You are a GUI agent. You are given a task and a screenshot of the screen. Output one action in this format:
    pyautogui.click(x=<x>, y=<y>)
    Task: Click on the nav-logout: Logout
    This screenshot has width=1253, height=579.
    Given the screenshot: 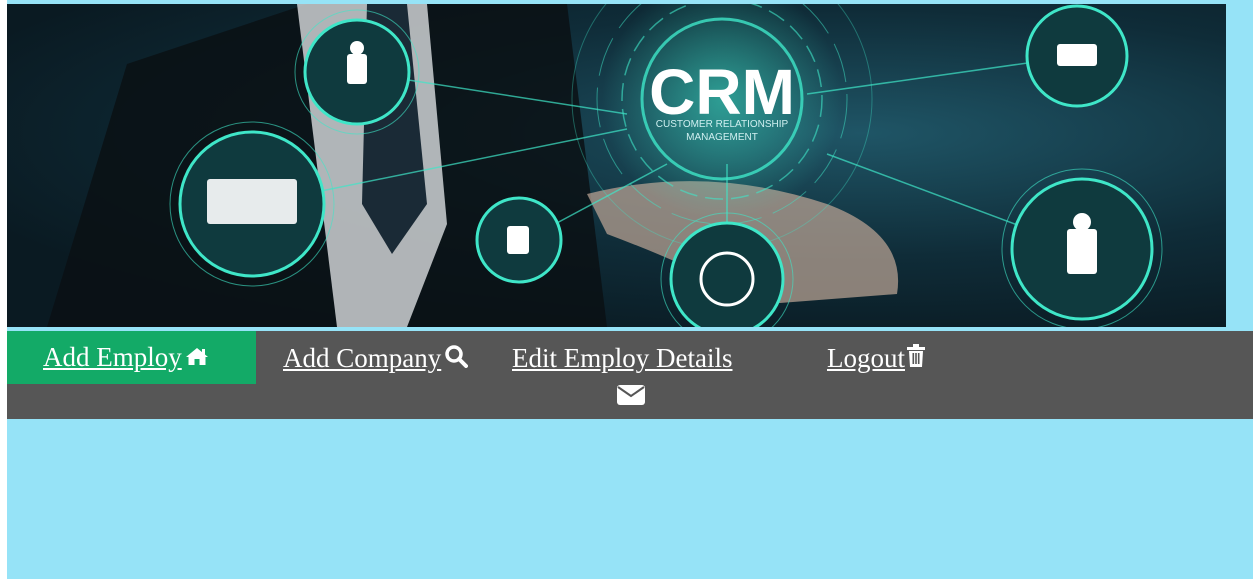 What is the action you would take?
    pyautogui.click(x=876, y=358)
    